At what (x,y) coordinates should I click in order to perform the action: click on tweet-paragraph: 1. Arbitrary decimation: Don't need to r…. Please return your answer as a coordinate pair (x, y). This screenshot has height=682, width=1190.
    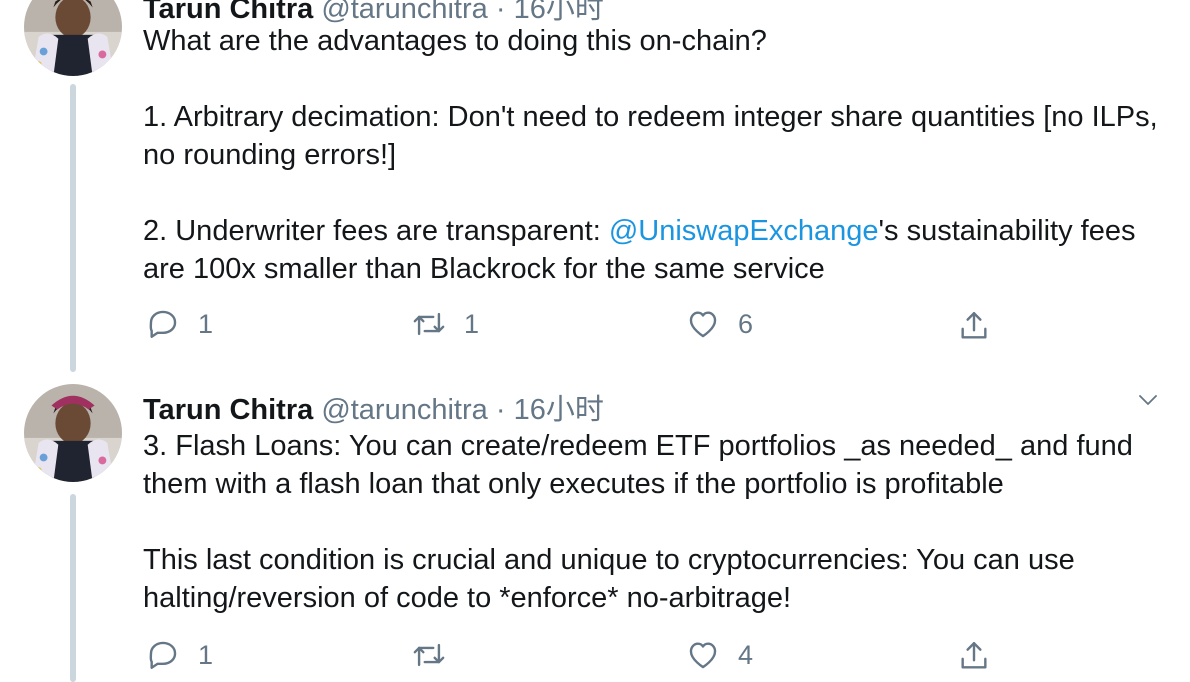
    Looking at the image, I should click on (650, 136).